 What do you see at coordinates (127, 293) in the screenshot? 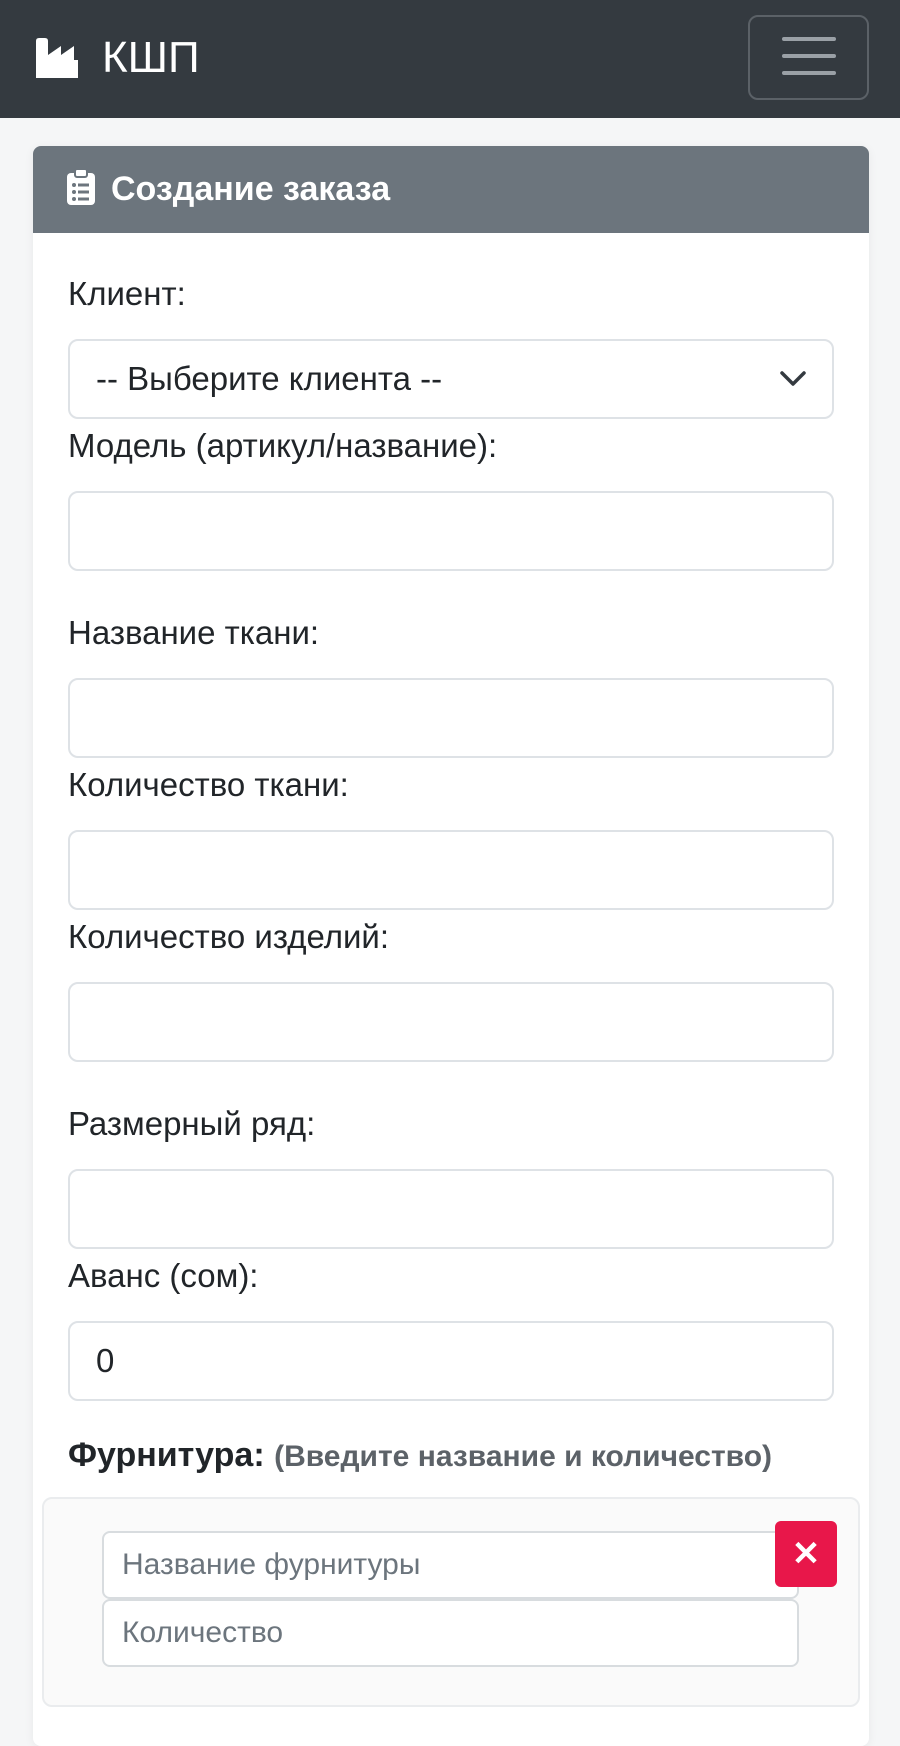
I see `client-label: Клиент:` at bounding box center [127, 293].